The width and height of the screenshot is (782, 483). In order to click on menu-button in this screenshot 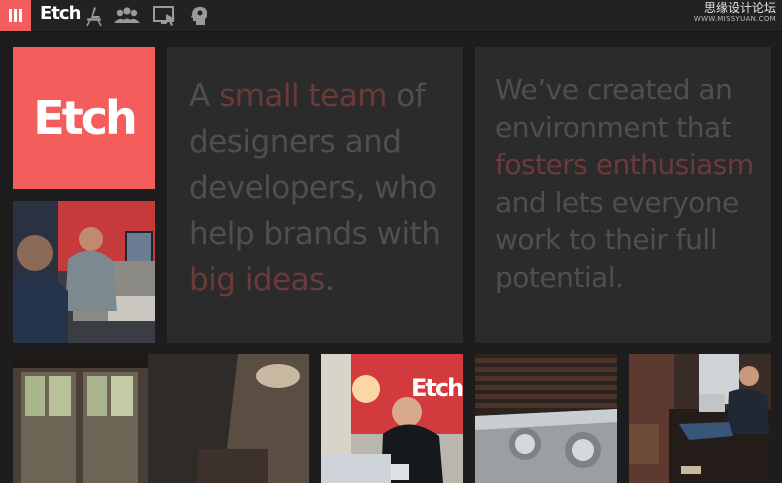, I will do `click(15, 15)`.